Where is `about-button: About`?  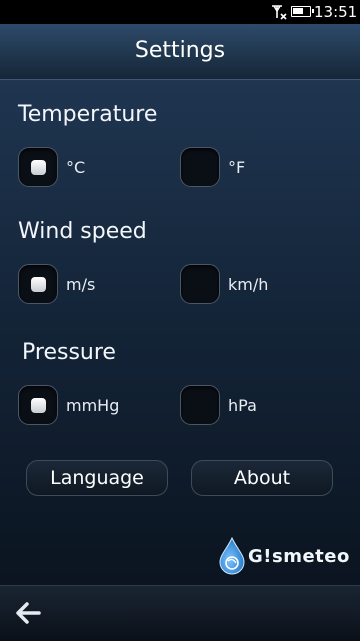
about-button: About is located at coordinates (262, 478).